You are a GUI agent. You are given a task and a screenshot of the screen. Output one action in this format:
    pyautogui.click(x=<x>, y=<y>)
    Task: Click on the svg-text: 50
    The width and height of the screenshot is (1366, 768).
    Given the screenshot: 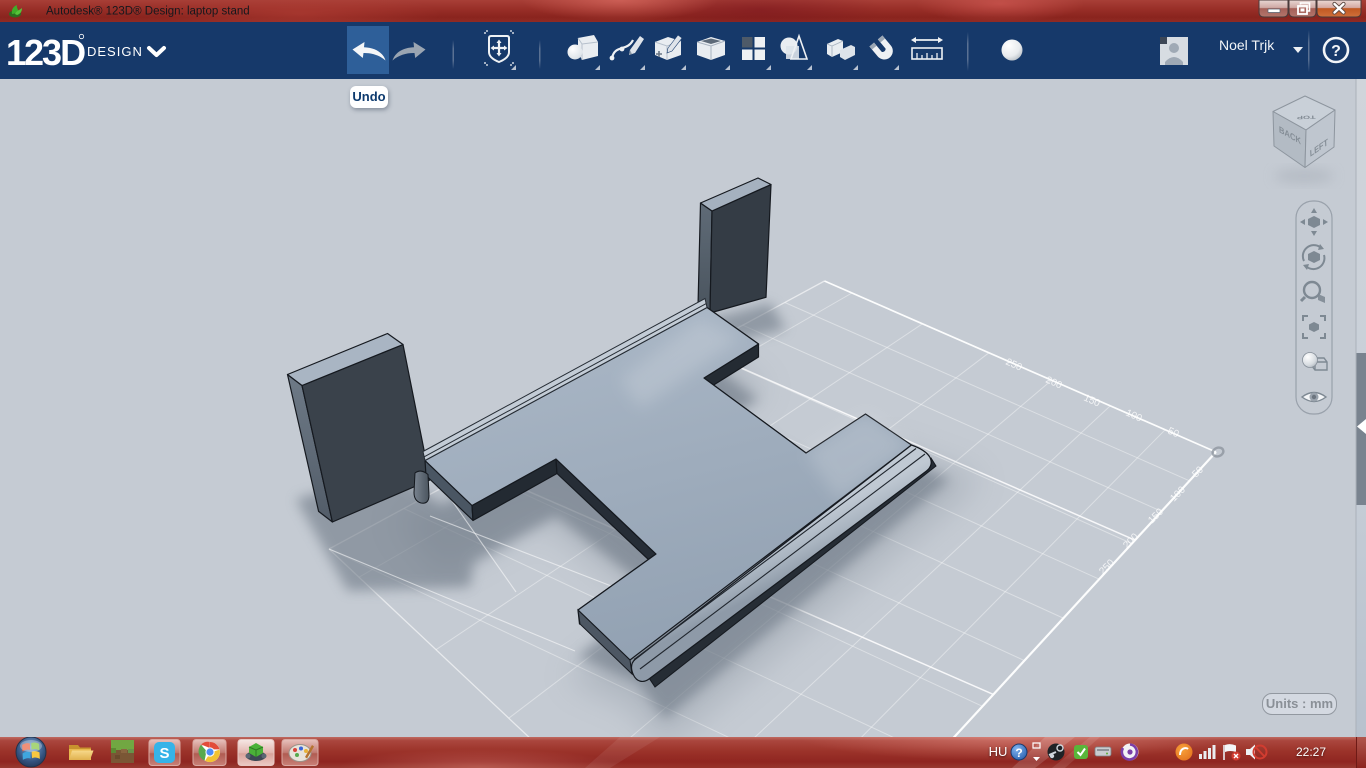 What is the action you would take?
    pyautogui.click(x=1173, y=433)
    